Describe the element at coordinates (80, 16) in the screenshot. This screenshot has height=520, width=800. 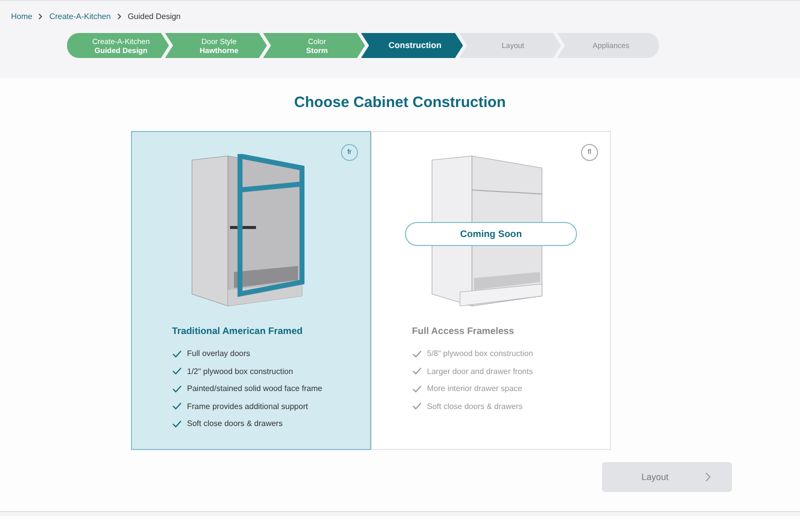
I see `breadcrumb-link: Create-A-Kitchen` at that location.